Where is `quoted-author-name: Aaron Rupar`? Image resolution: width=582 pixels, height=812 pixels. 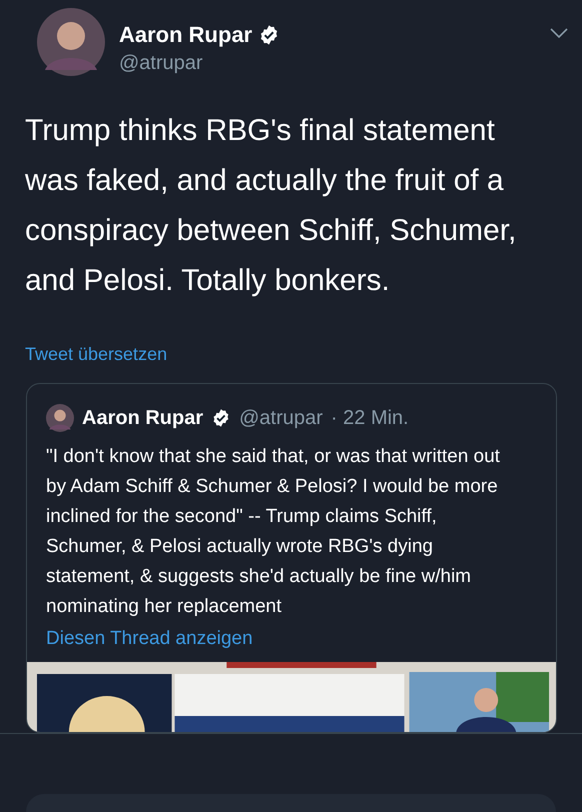
quoted-author-name: Aaron Rupar is located at coordinates (143, 418).